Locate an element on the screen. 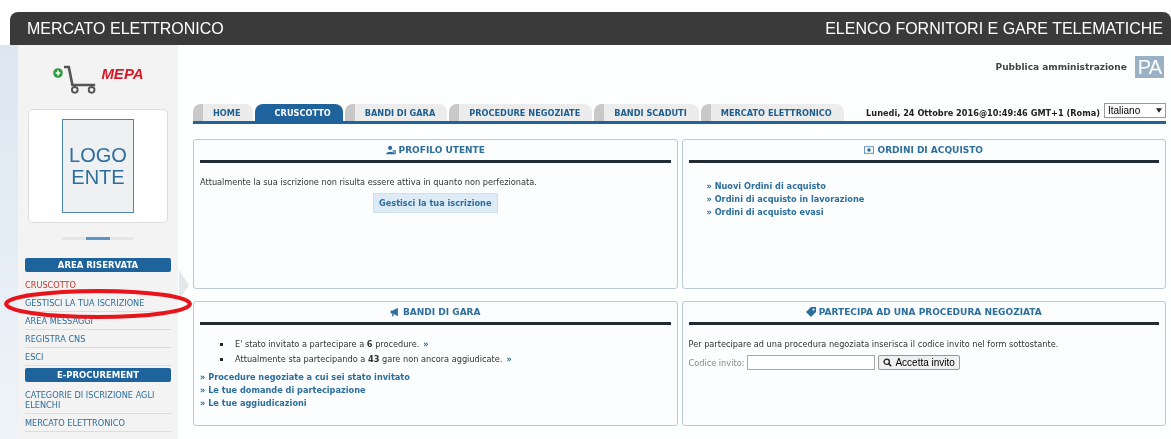 The image size is (1171, 439). panel-title: ORDINI DI ACQUISTO is located at coordinates (930, 150).